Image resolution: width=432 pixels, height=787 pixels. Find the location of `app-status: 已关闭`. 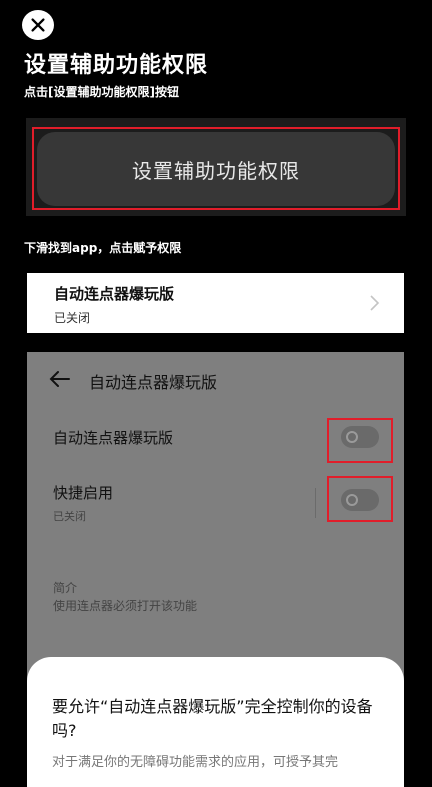

app-status: 已关闭 is located at coordinates (72, 318).